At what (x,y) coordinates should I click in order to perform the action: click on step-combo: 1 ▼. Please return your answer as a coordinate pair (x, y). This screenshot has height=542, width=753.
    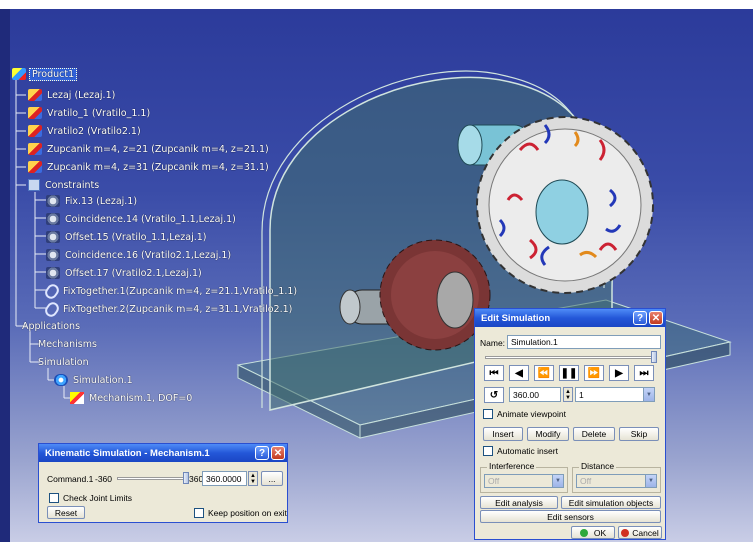
    Looking at the image, I should click on (615, 394).